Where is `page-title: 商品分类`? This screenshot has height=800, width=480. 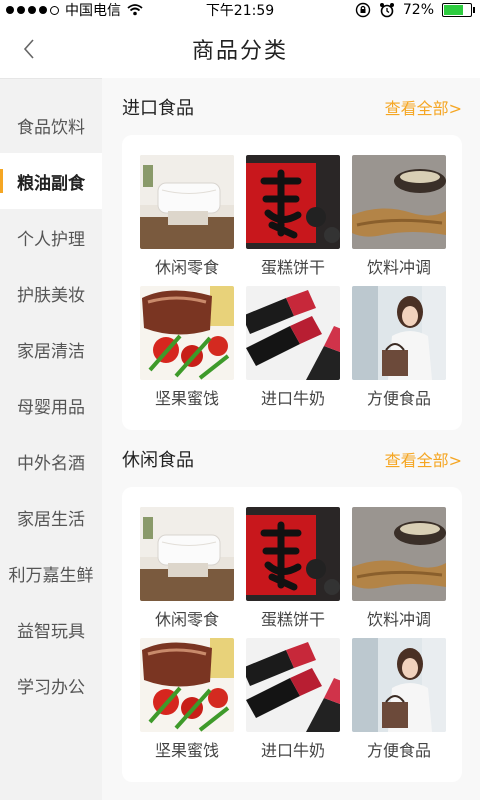
page-title: 商品分类 is located at coordinates (239, 51).